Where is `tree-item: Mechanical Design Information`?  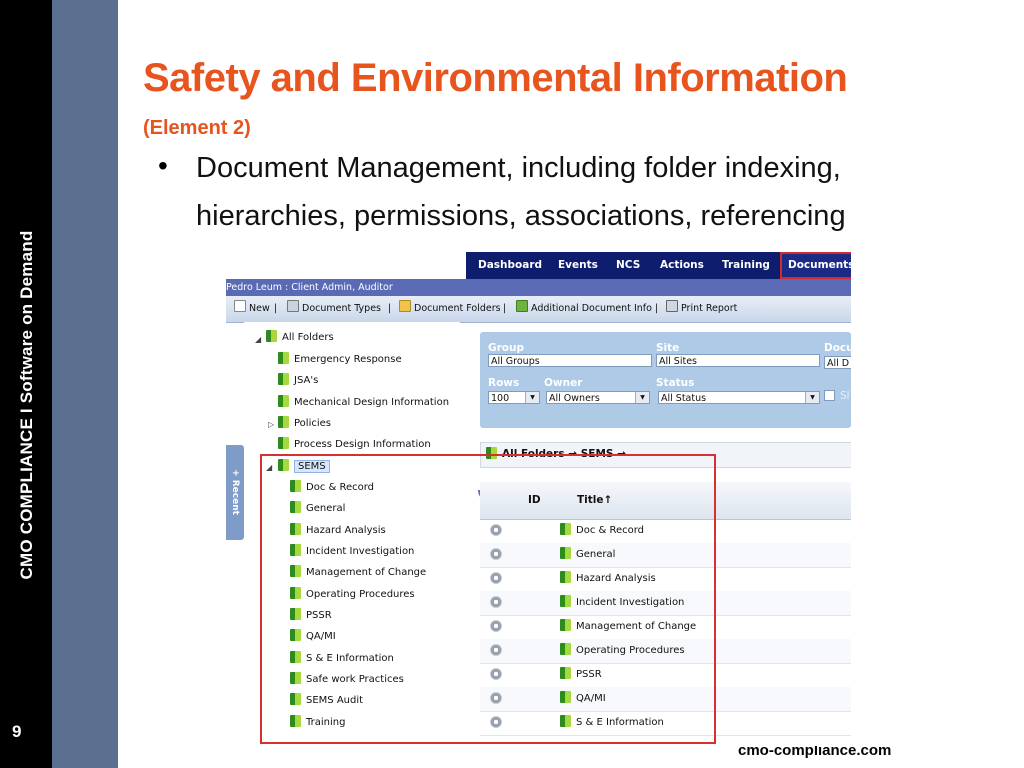 tree-item: Mechanical Design Information is located at coordinates (363, 403).